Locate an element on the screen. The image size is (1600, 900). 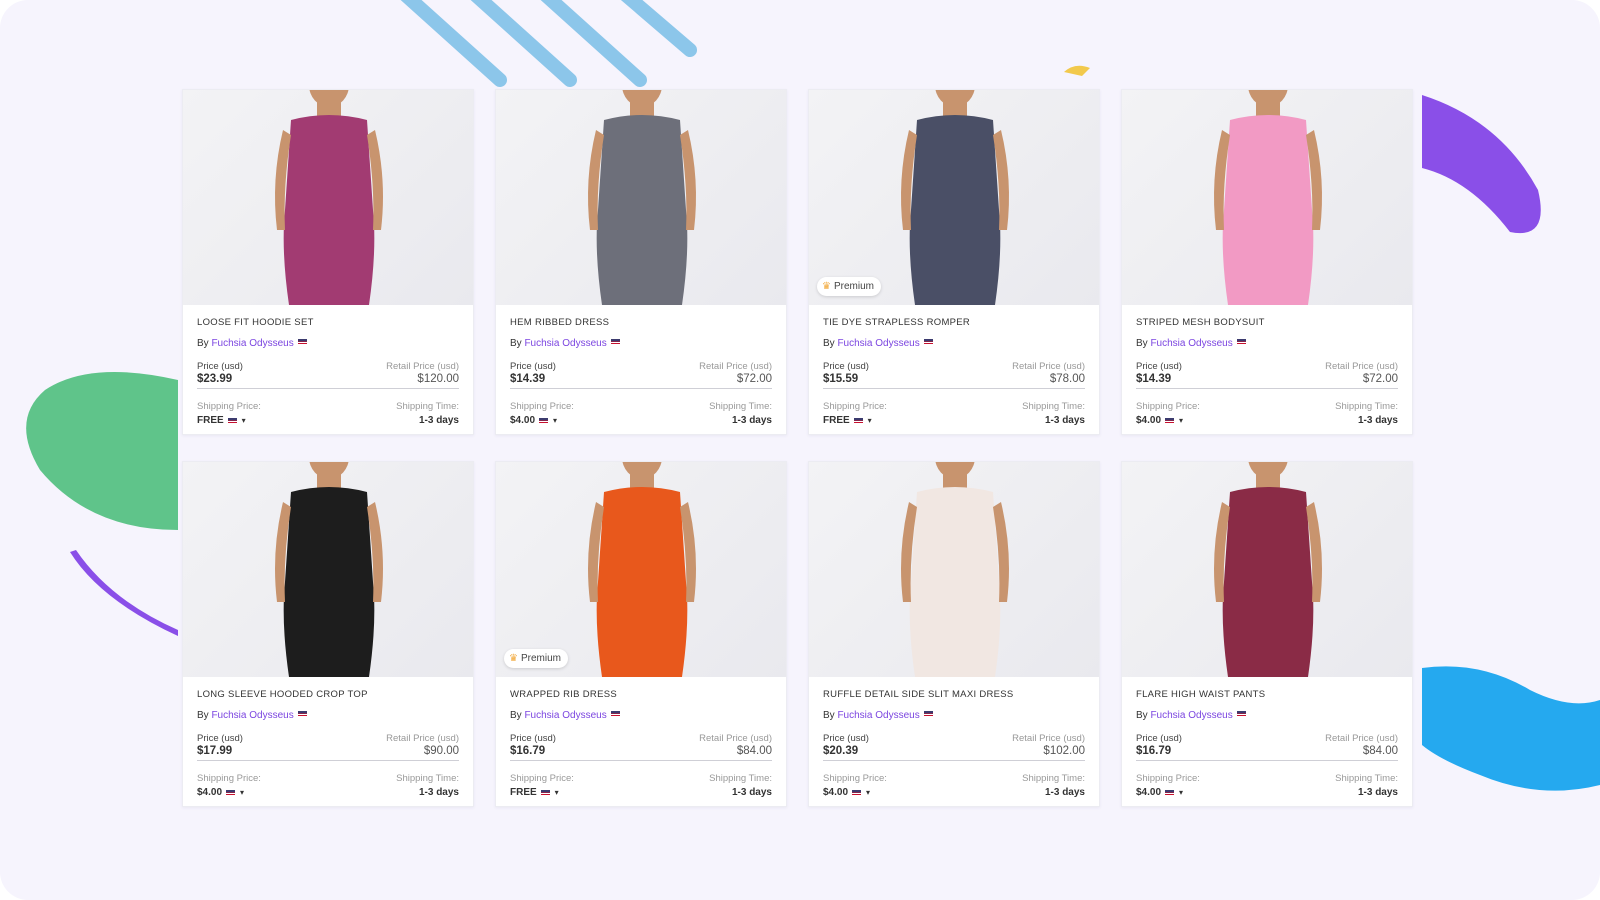
product-title: STRIPED MESH BODYSUIT is located at coordinates (1267, 322).